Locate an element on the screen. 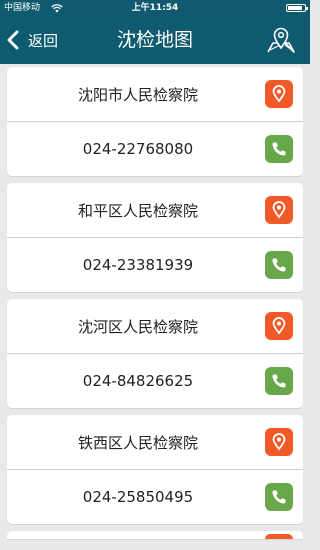  name-row: 铁西区人民检察院 is located at coordinates (155, 442).